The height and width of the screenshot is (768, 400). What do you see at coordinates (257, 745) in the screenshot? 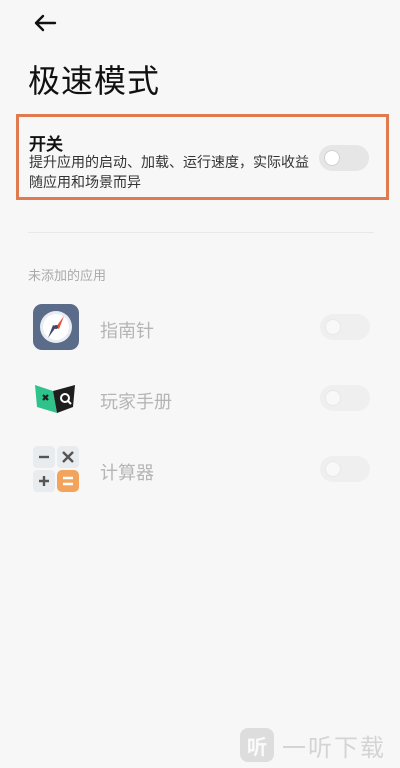
I see `watermark-logo: 听` at bounding box center [257, 745].